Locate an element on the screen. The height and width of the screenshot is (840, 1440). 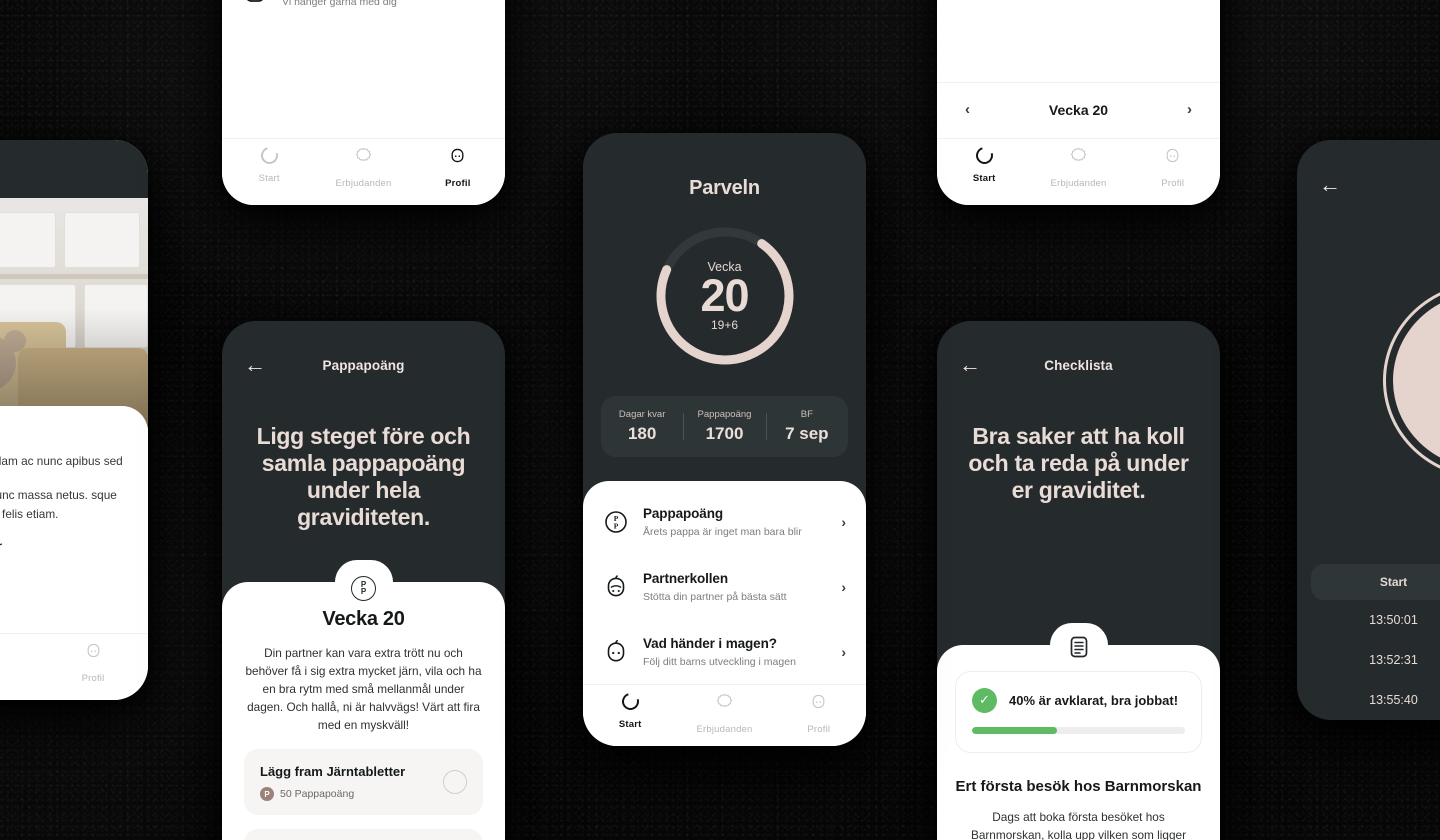
tabbar-profil: Start Erbjudanden Profil is located at coordinates (363, 171).